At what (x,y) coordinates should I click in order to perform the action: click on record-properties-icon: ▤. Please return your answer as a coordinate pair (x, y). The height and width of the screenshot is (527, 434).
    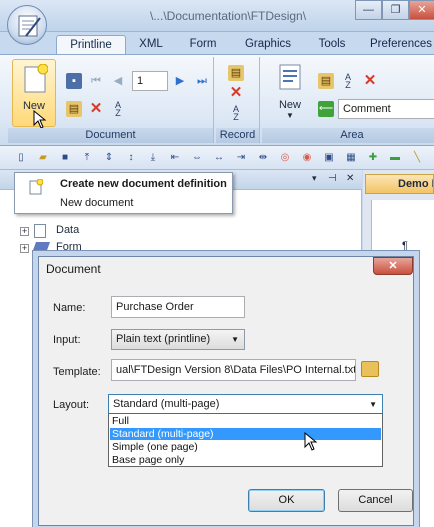
    Looking at the image, I should click on (236, 73).